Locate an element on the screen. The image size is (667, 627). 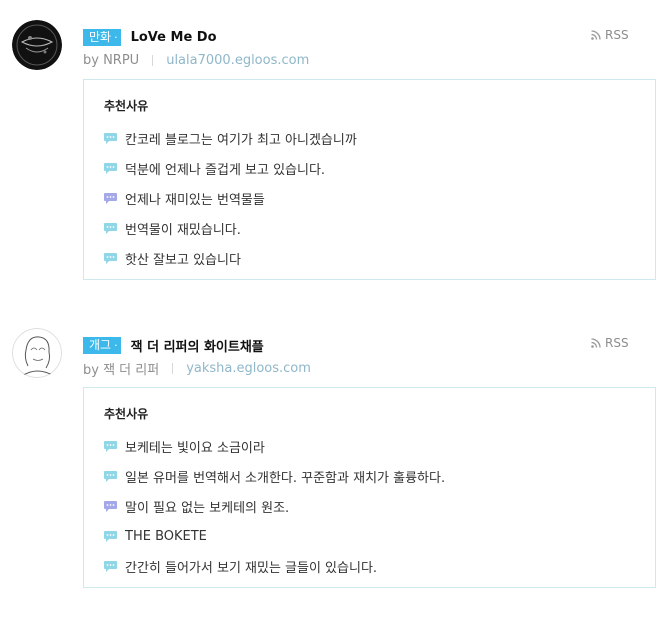
blog-url: yaksha.egloos.com is located at coordinates (248, 368).